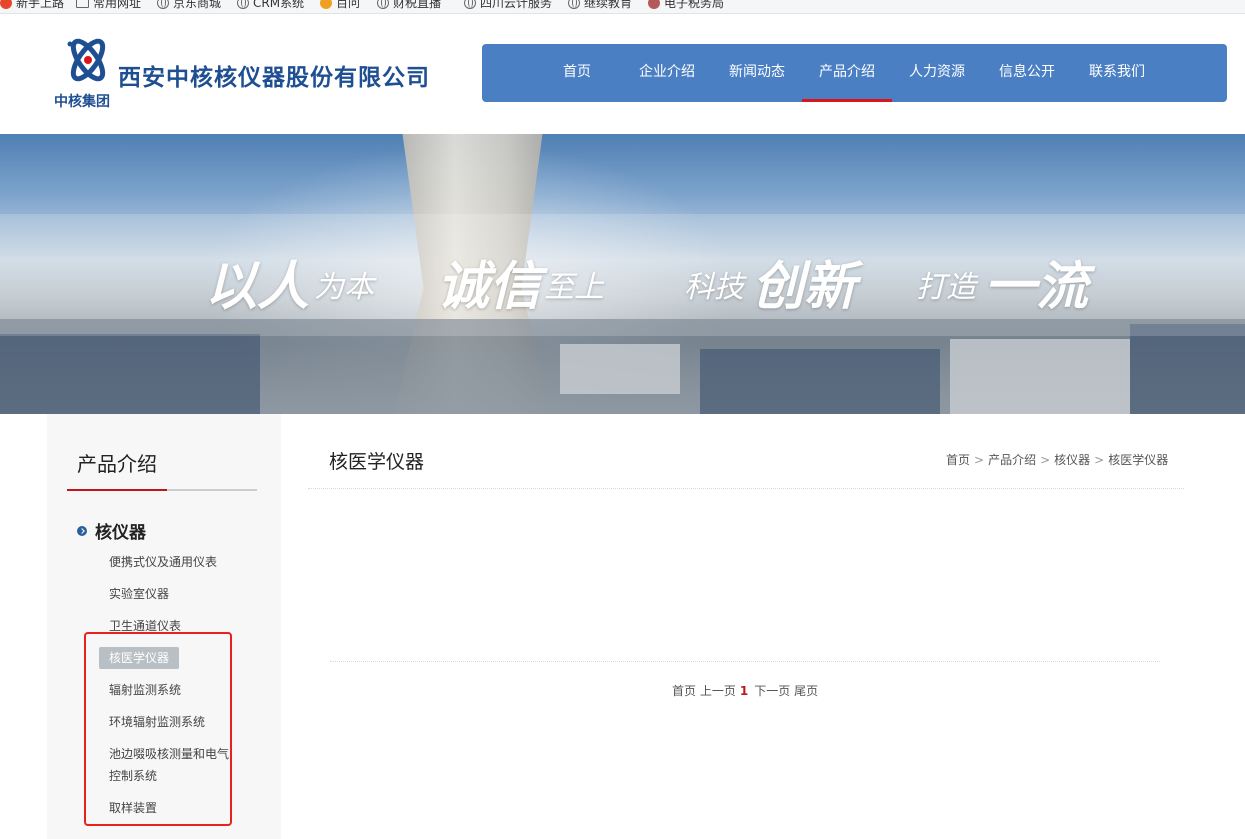  I want to click on nav-item-disclosure: 信息公开, so click(1027, 73).